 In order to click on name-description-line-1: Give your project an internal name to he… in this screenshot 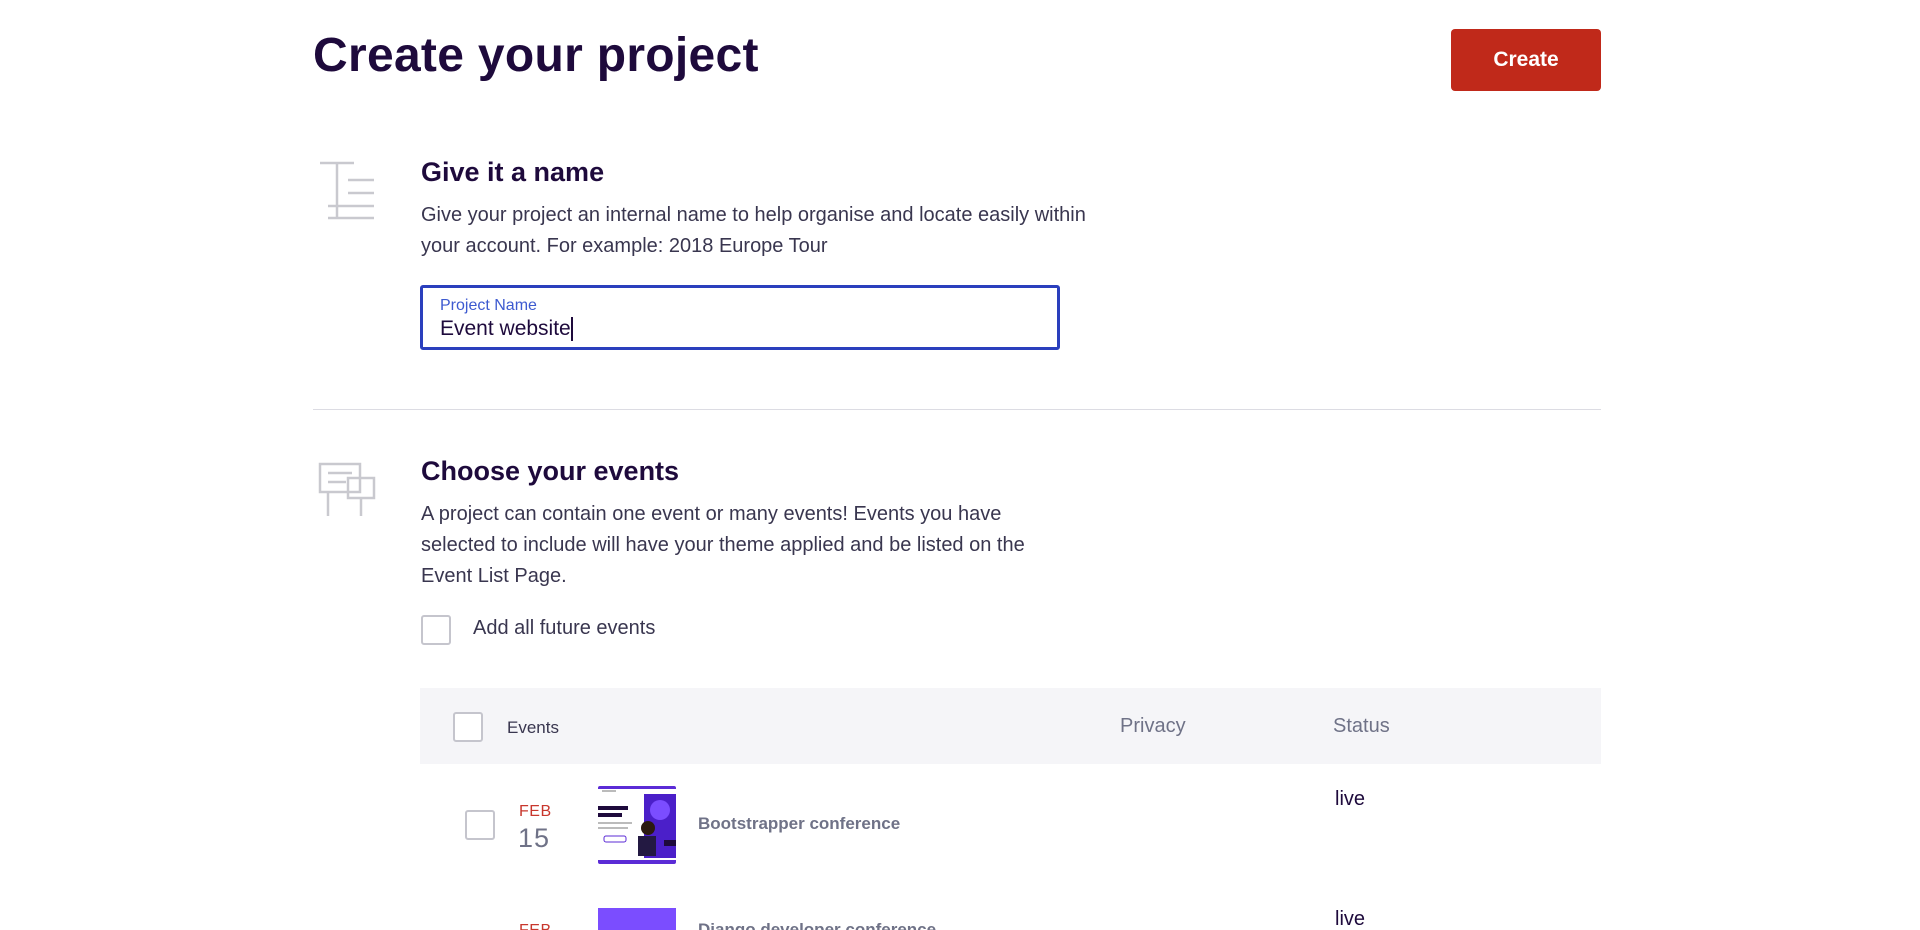, I will do `click(753, 215)`.